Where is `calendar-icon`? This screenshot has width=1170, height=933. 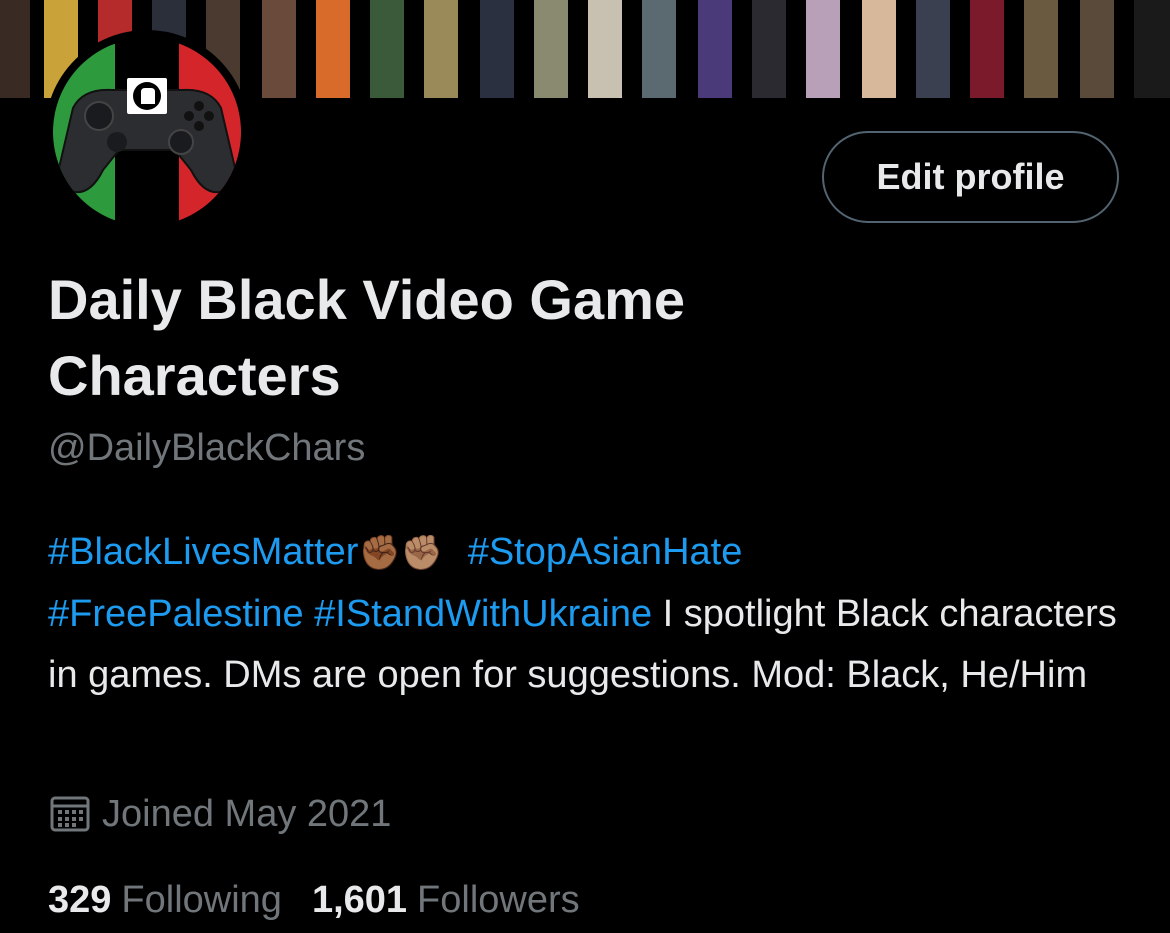 calendar-icon is located at coordinates (70, 814).